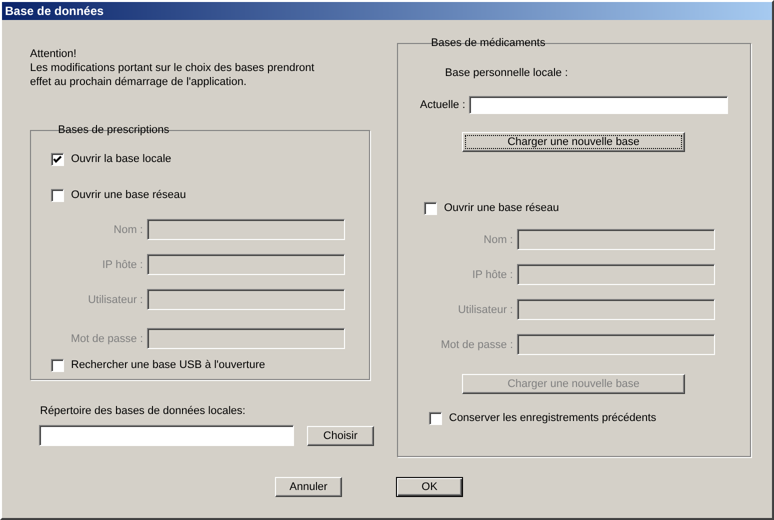 The image size is (774, 520). I want to click on check-icon, so click(57, 159).